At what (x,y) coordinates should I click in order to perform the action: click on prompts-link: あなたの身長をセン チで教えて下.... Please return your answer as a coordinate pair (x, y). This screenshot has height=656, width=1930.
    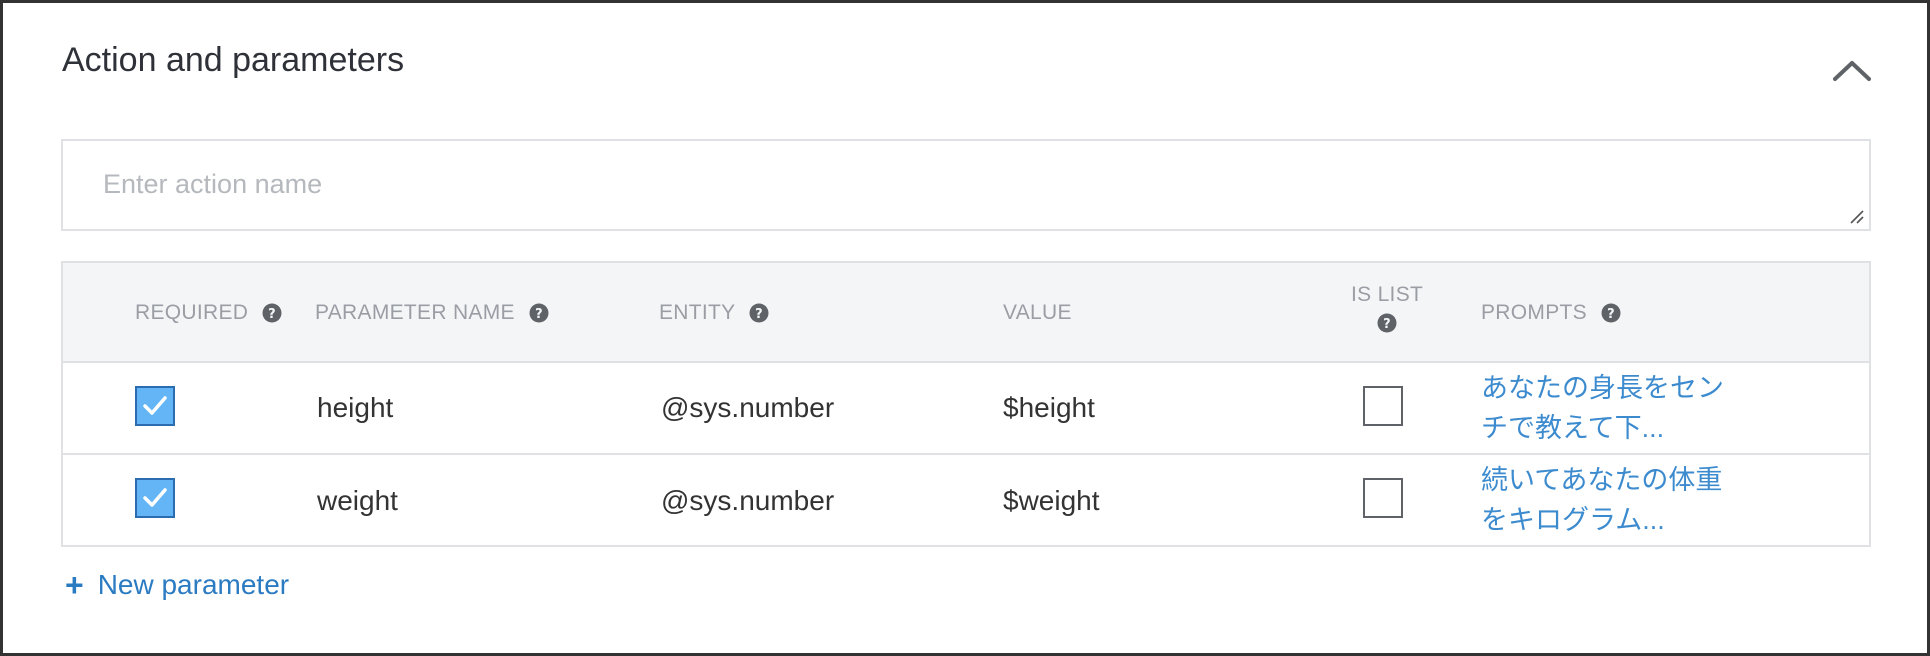
    Looking at the image, I should click on (1616, 408).